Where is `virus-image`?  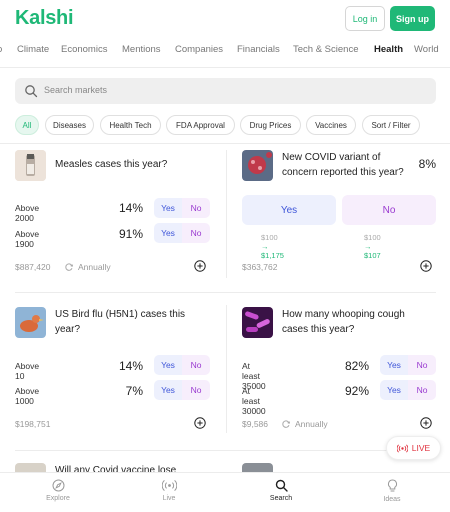 virus-image is located at coordinates (257, 165).